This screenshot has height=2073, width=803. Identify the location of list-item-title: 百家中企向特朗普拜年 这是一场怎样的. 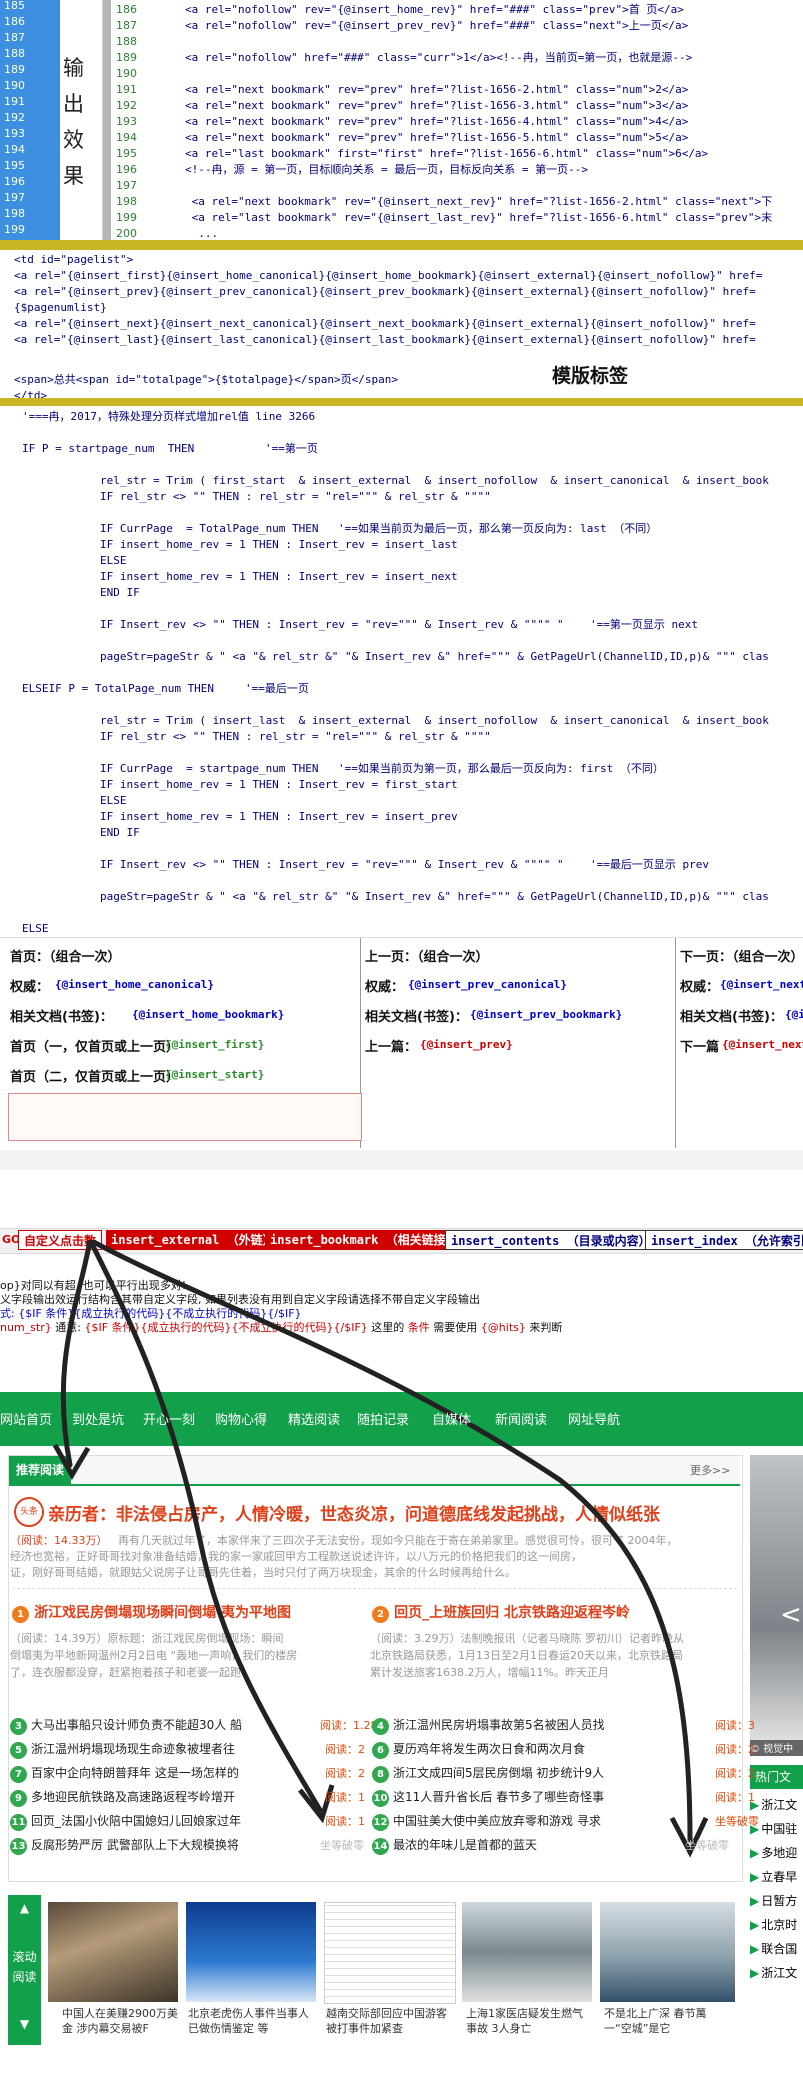
(135, 1773).